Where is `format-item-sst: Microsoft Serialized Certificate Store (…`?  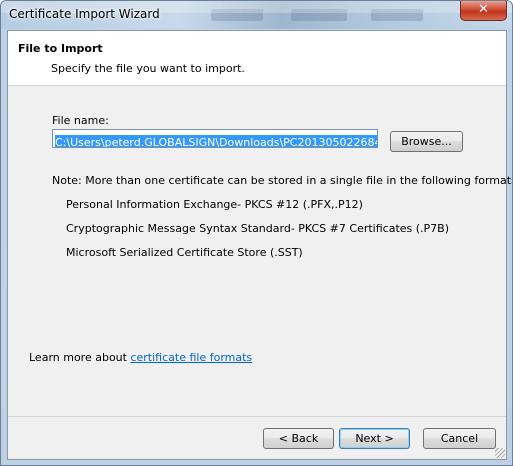 format-item-sst: Microsoft Serialized Certificate Store (… is located at coordinates (184, 252).